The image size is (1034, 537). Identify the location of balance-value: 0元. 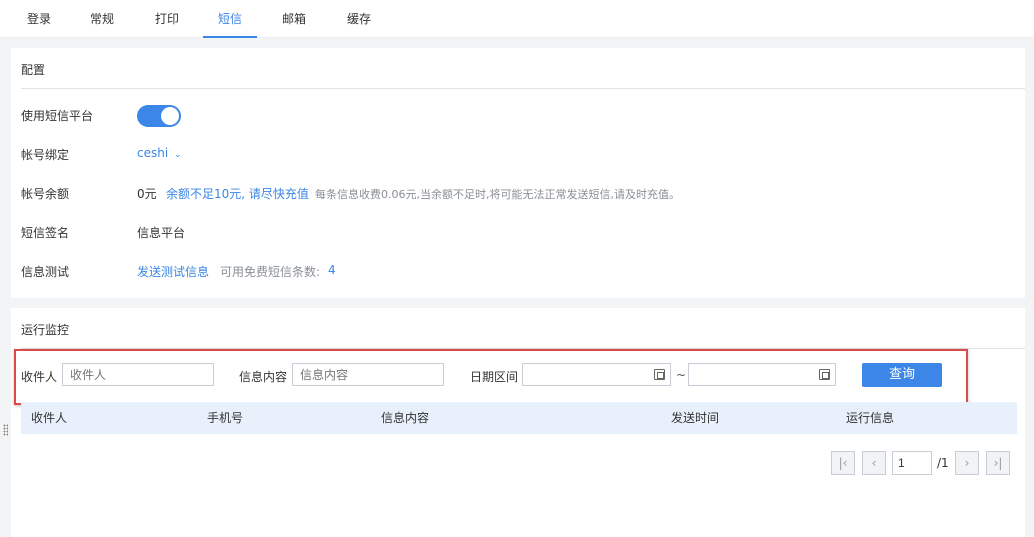
(147, 194).